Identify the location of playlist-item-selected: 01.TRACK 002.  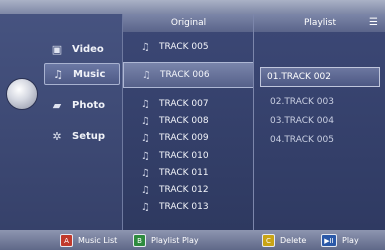
(320, 77).